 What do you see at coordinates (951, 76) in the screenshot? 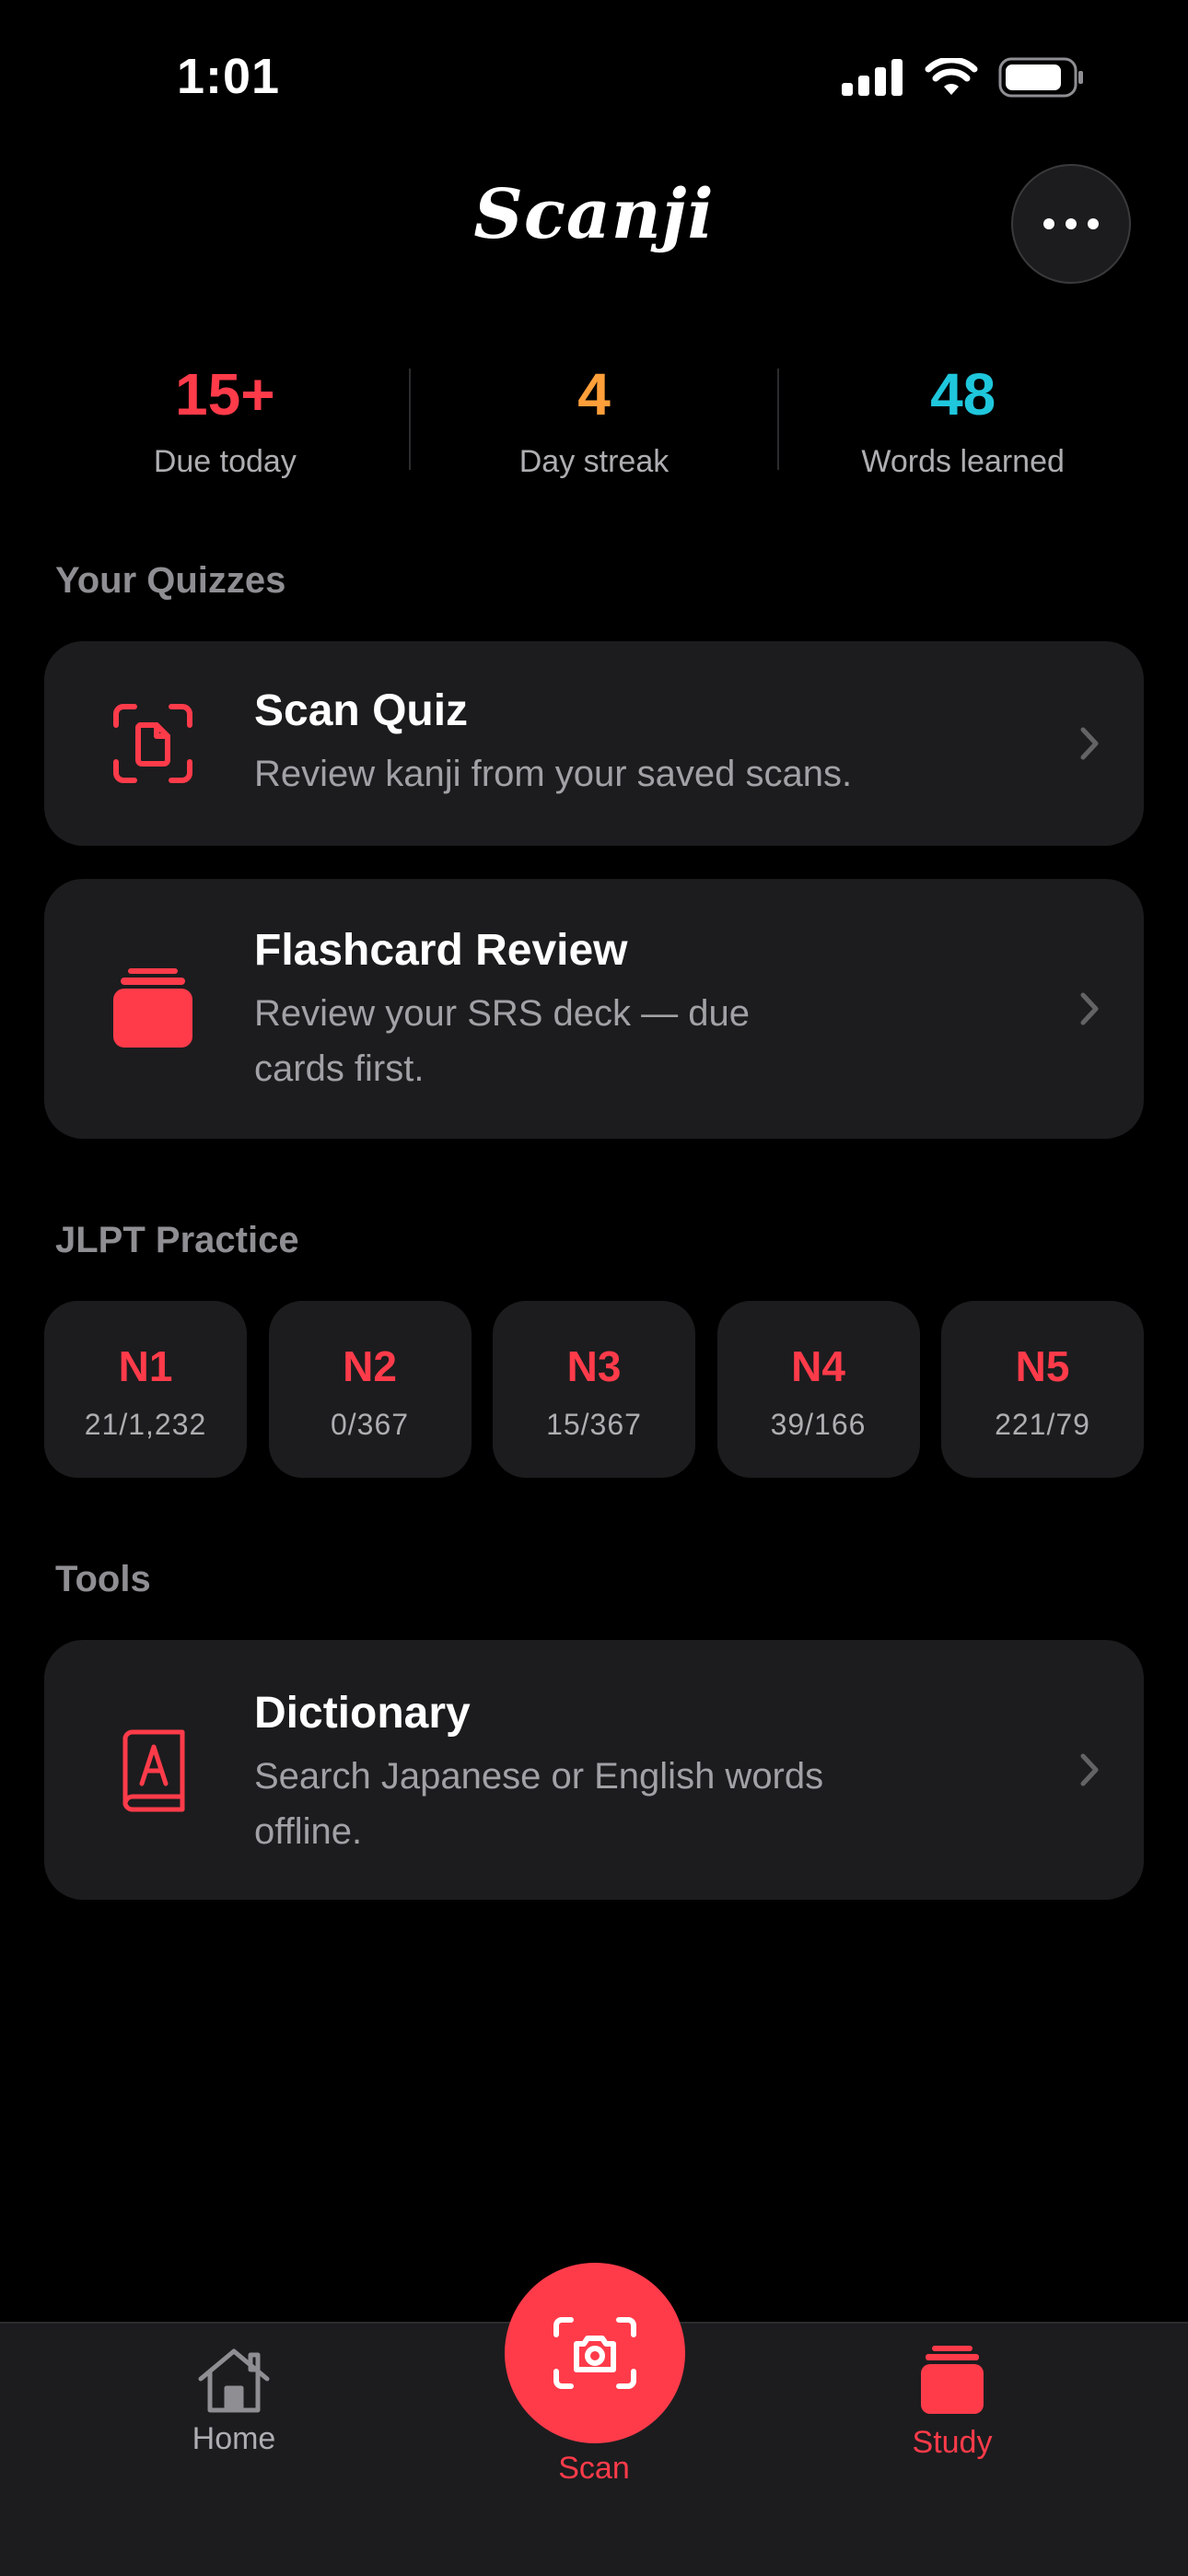
I see `wifi-icon` at bounding box center [951, 76].